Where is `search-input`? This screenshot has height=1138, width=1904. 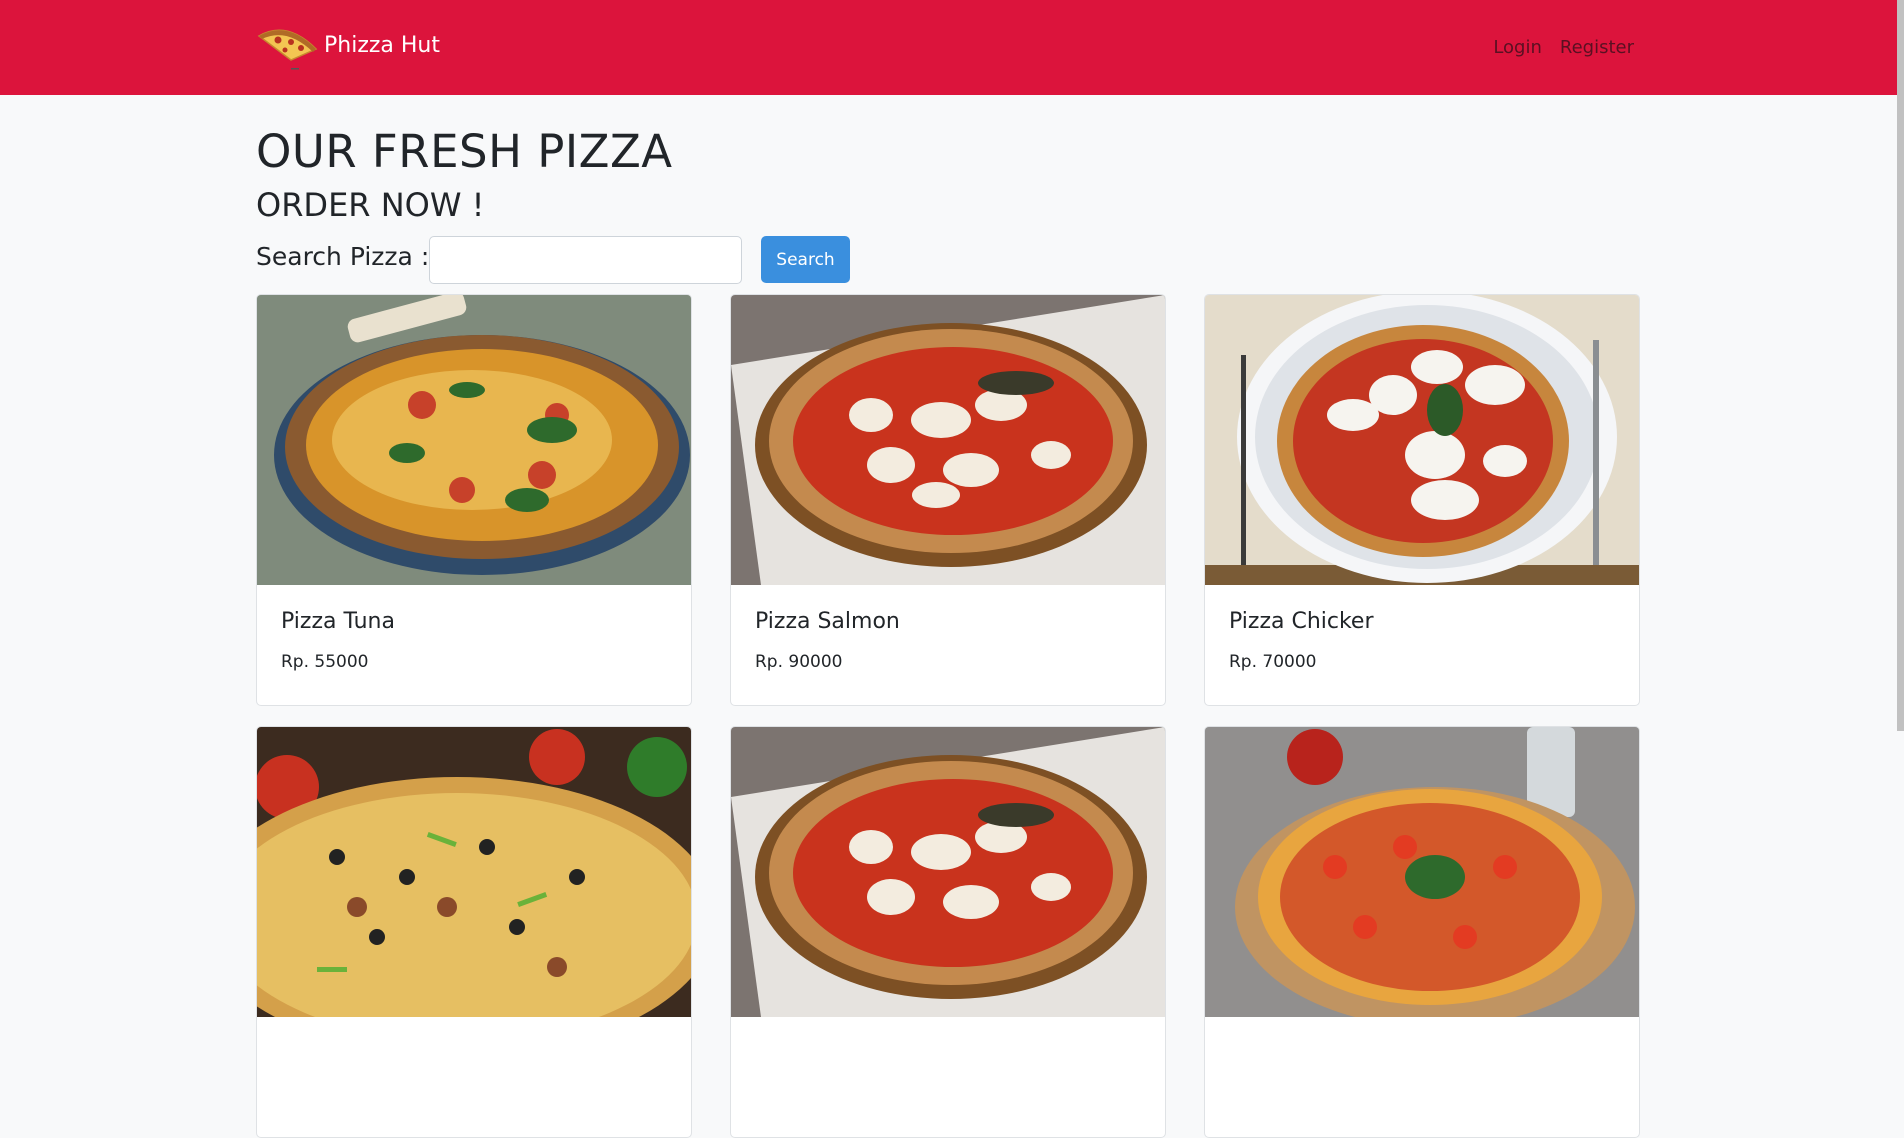
search-input is located at coordinates (585, 260).